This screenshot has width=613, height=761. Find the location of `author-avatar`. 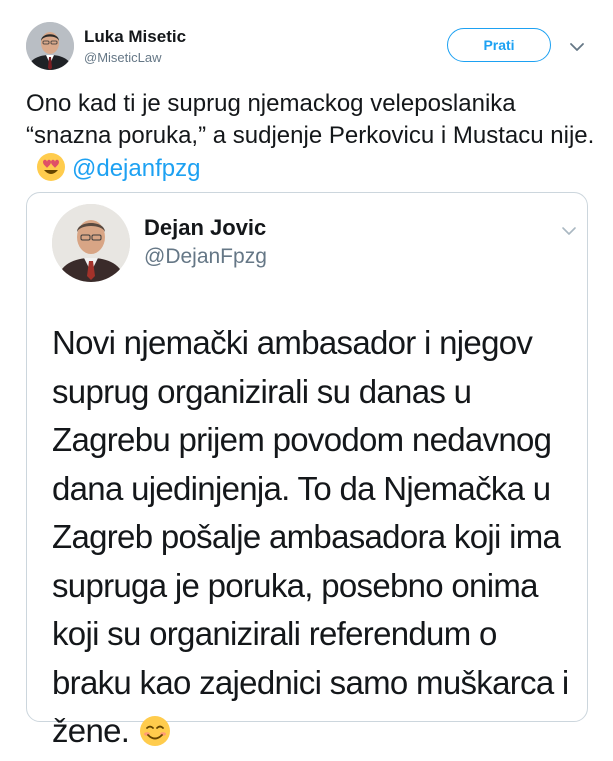

author-avatar is located at coordinates (50, 46).